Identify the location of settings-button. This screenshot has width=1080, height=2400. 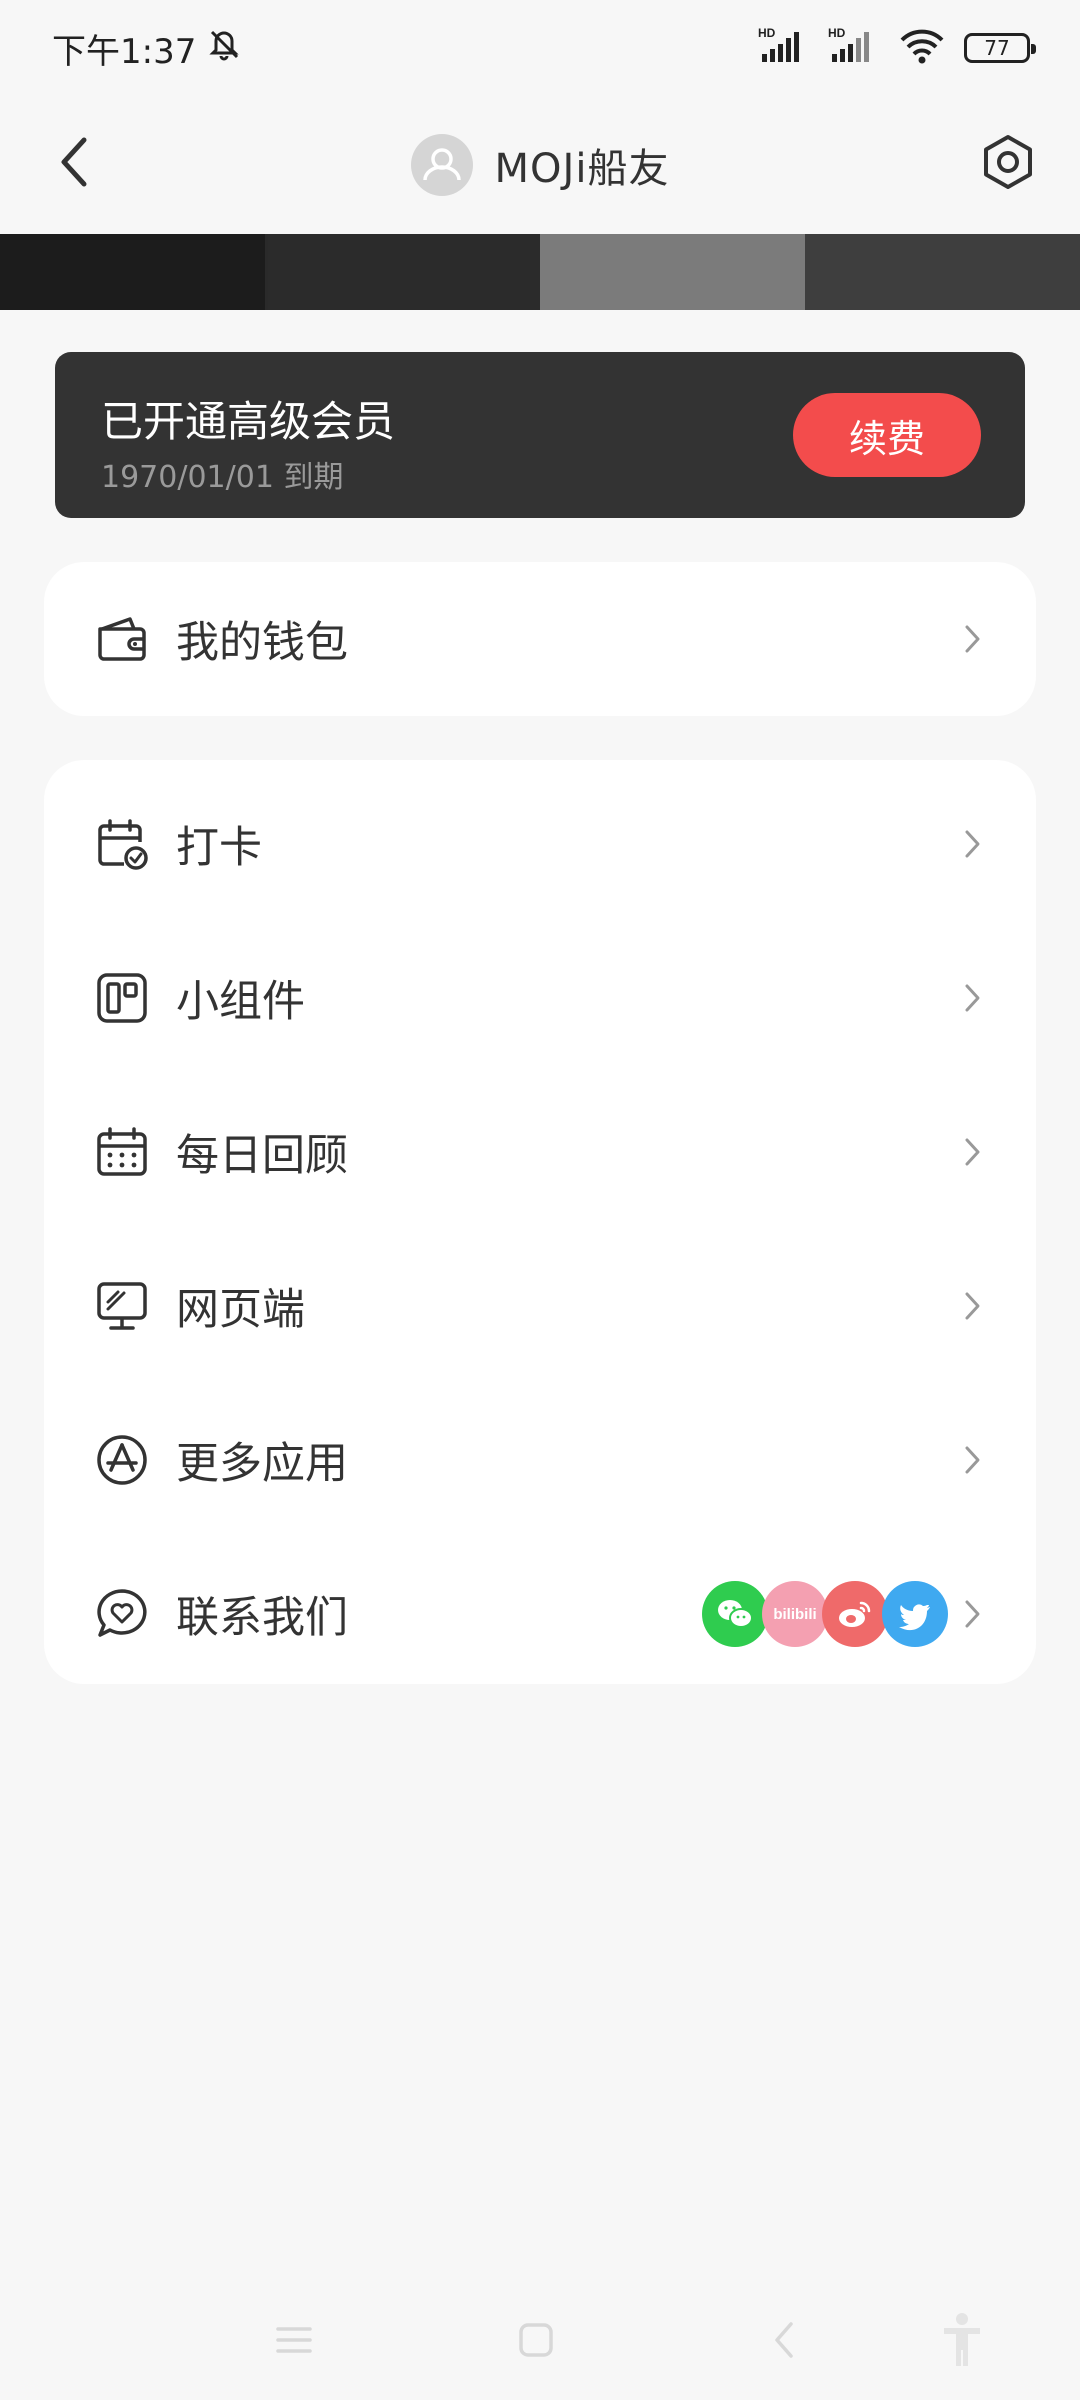
(1008, 162).